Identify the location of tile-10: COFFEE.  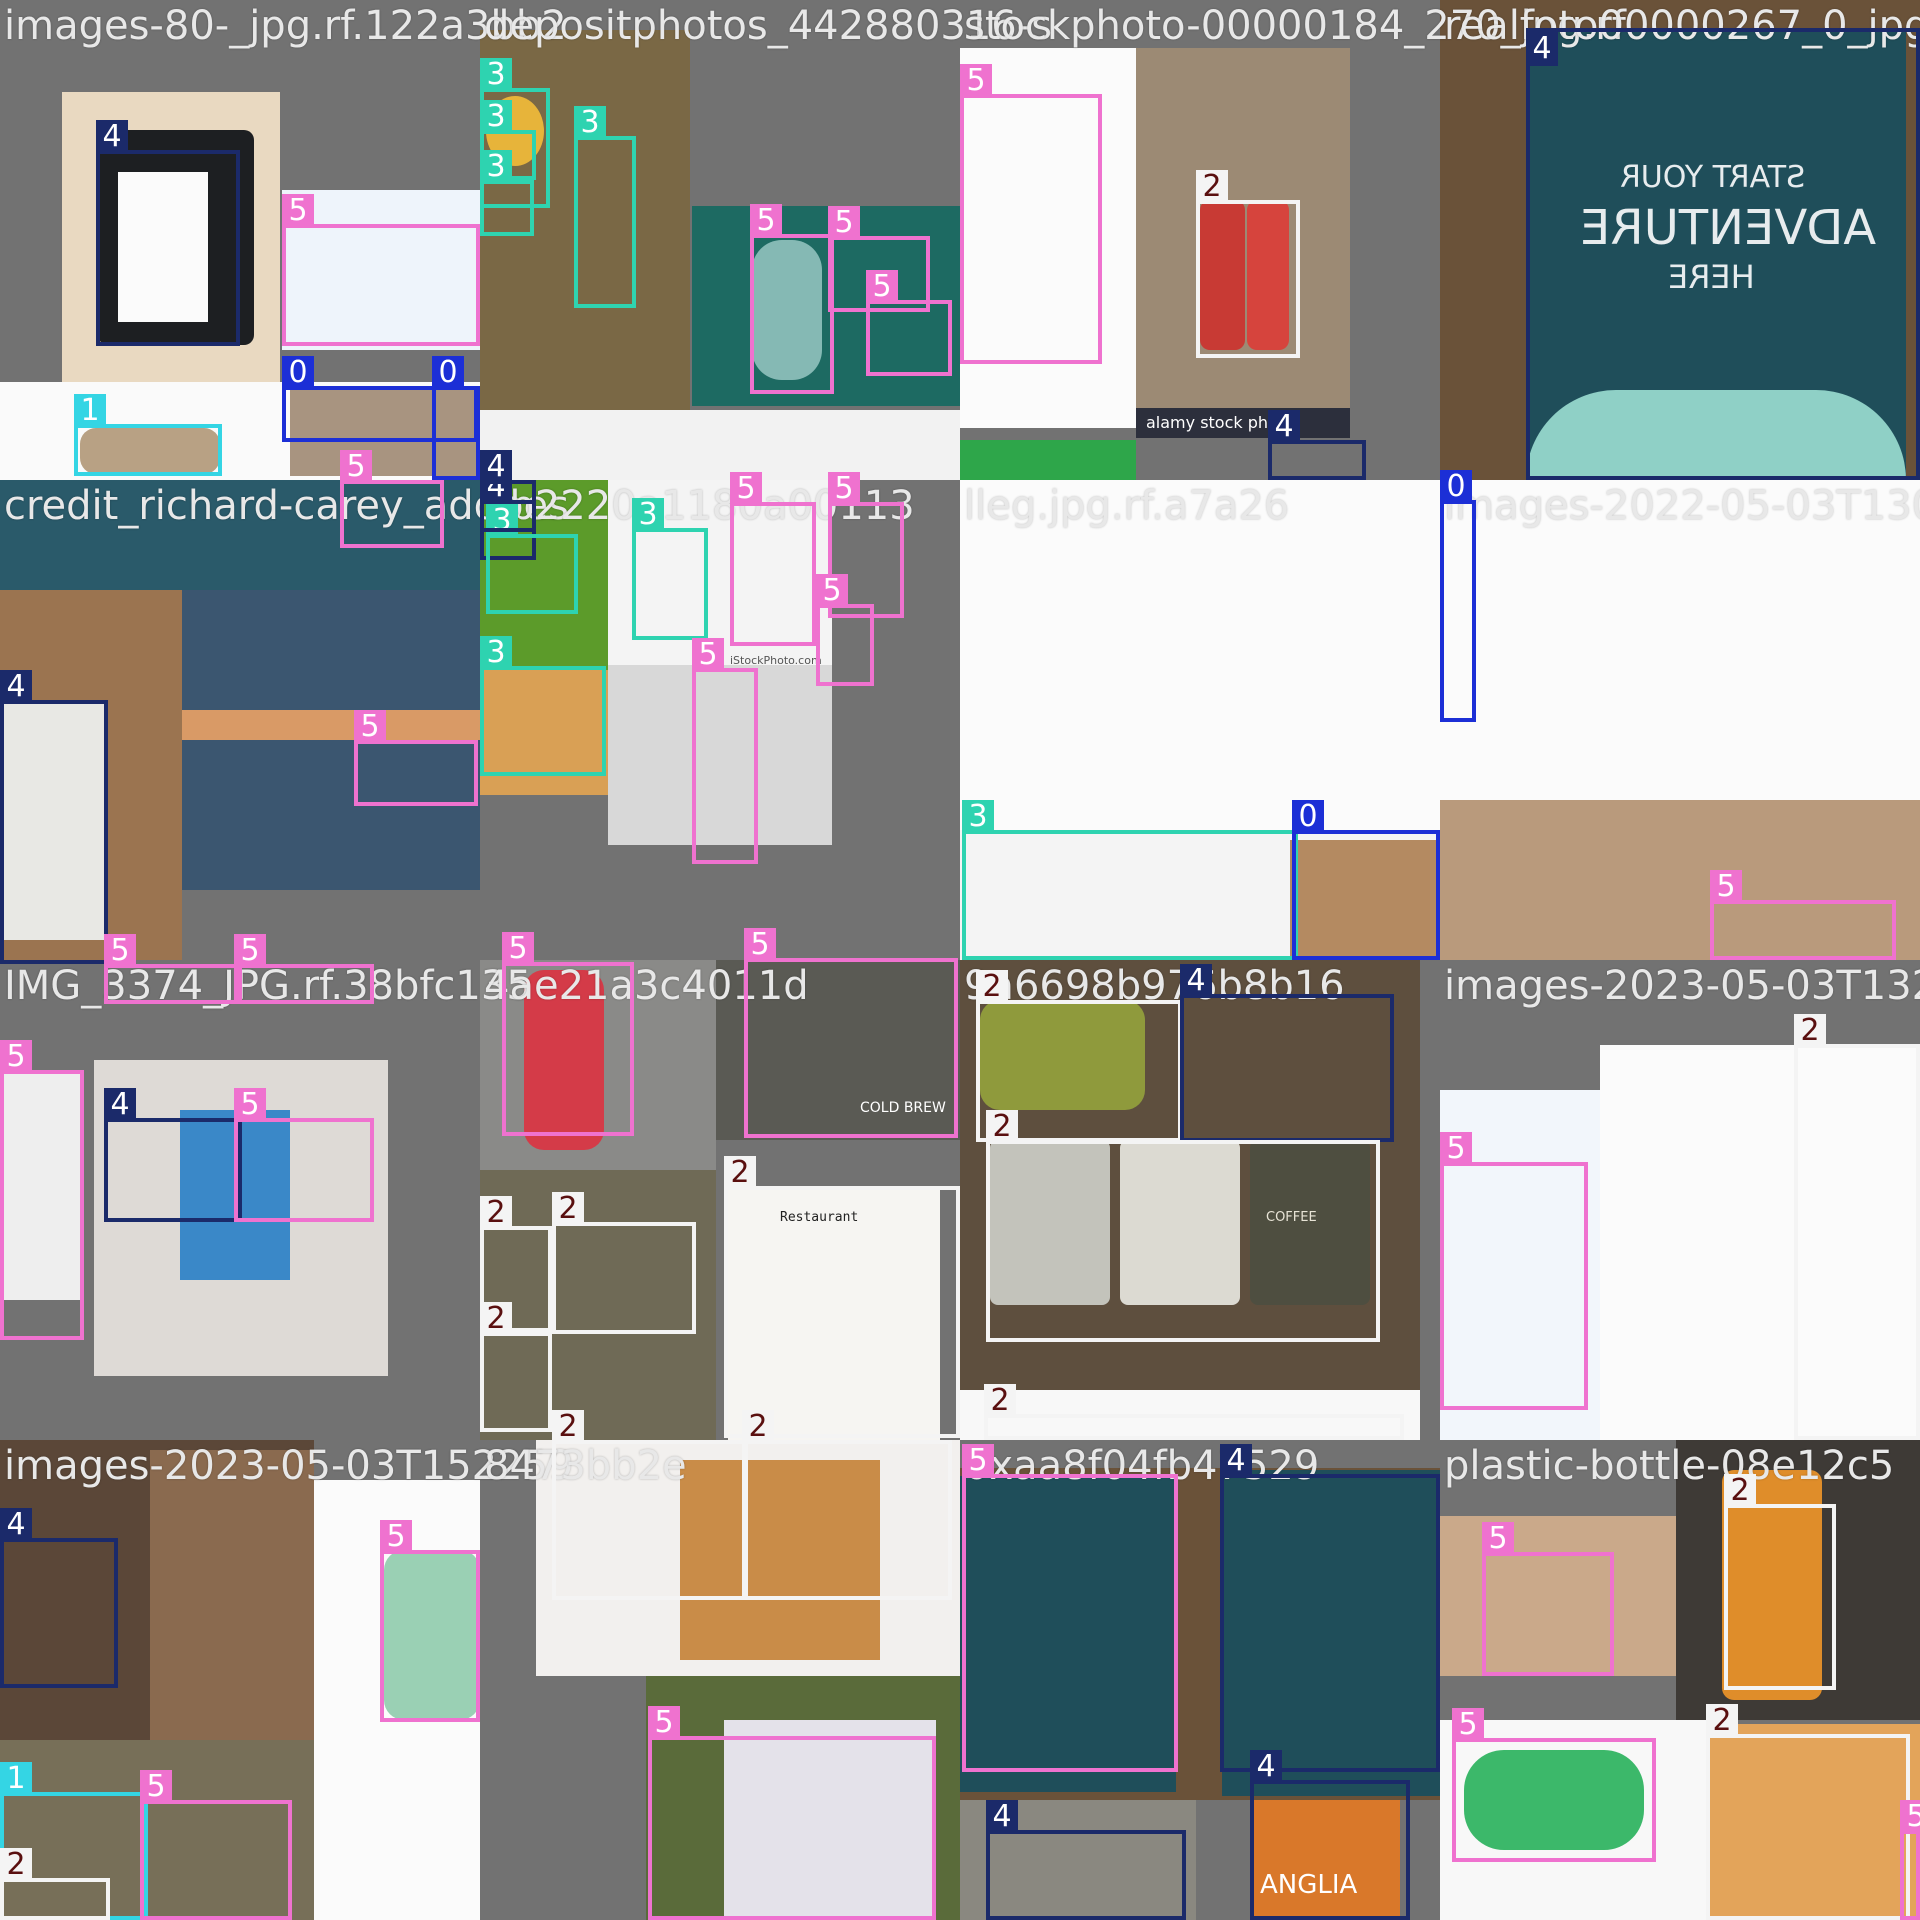
(1200, 1200).